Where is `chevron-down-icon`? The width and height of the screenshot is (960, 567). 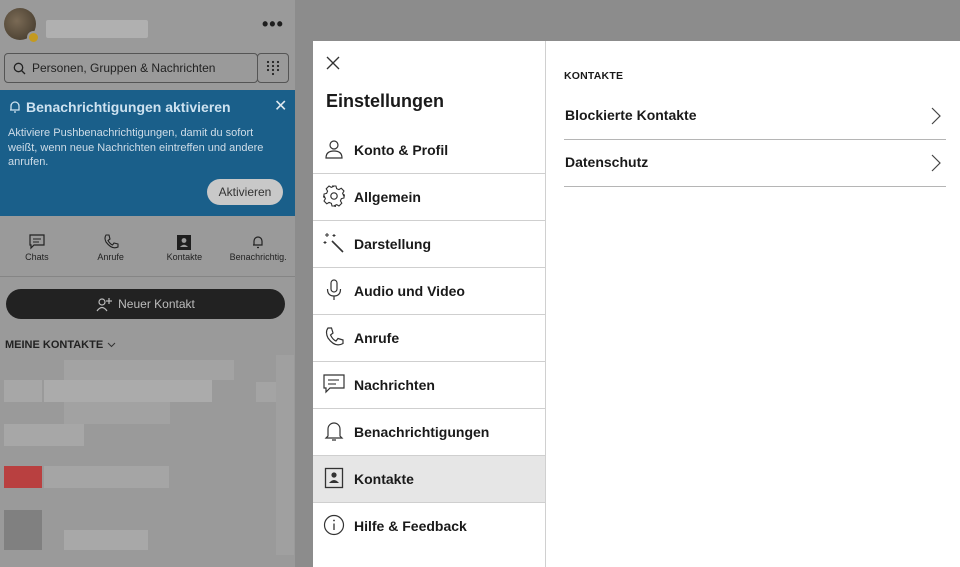
chevron-down-icon is located at coordinates (111, 345).